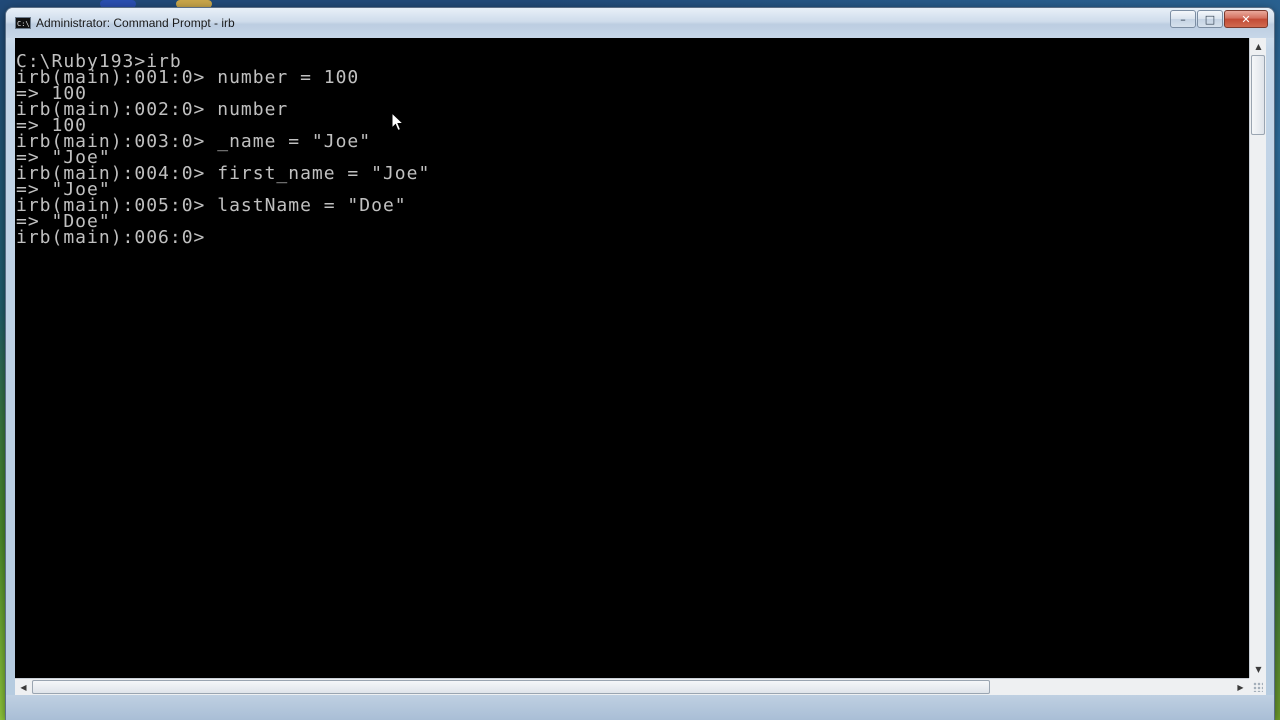 Image resolution: width=1280 pixels, height=720 pixels. I want to click on grip-dots-icon, so click(1258, 687).